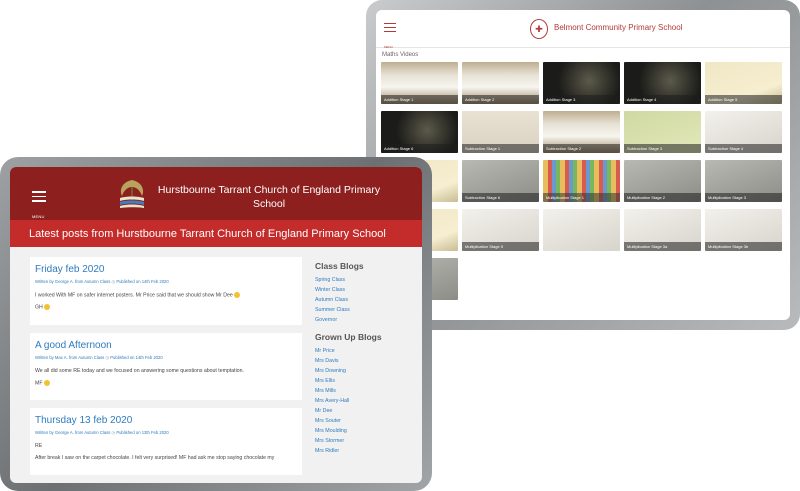 Image resolution: width=800 pixels, height=491 pixels. I want to click on post-signoff: GH, so click(165, 307).